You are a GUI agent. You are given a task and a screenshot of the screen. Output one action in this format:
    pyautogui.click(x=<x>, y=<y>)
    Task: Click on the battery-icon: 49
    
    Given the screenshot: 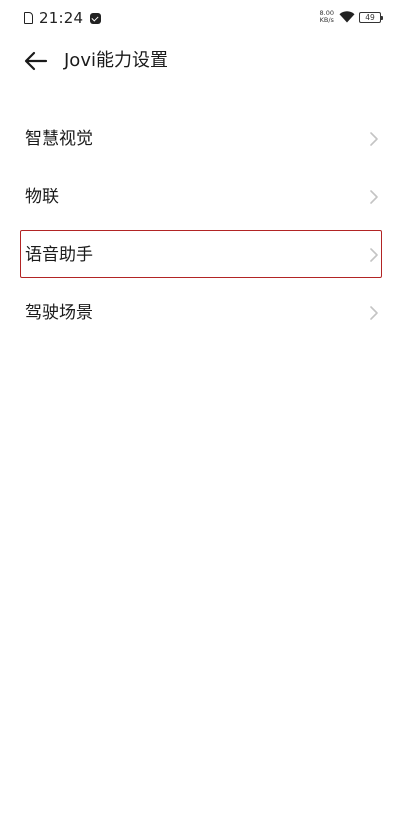 What is the action you would take?
    pyautogui.click(x=371, y=17)
    